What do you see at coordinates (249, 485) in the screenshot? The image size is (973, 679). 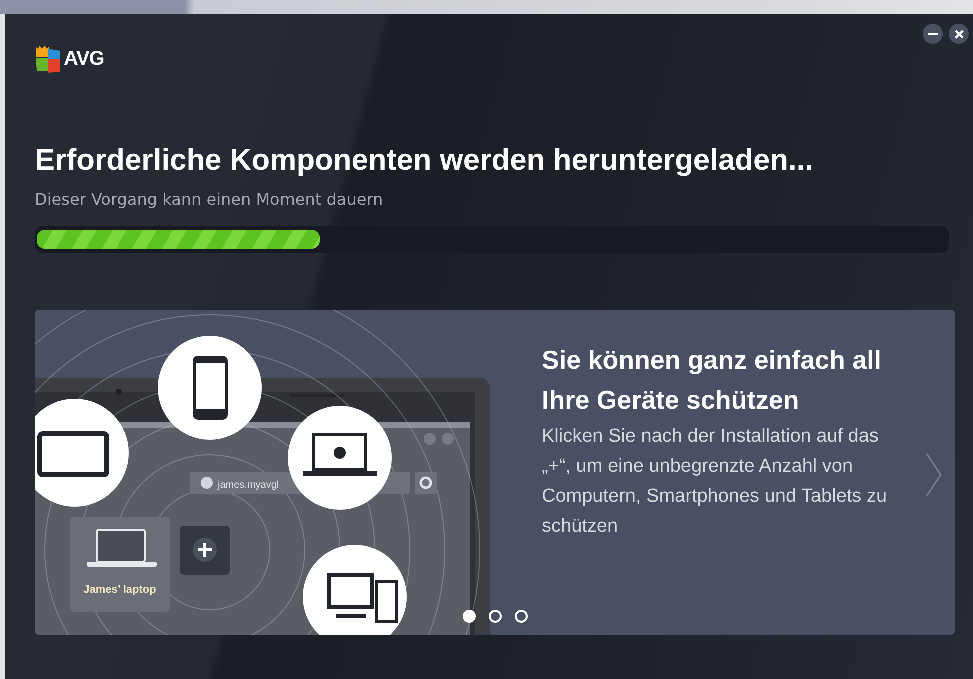 I see `account-name: james.myavgl` at bounding box center [249, 485].